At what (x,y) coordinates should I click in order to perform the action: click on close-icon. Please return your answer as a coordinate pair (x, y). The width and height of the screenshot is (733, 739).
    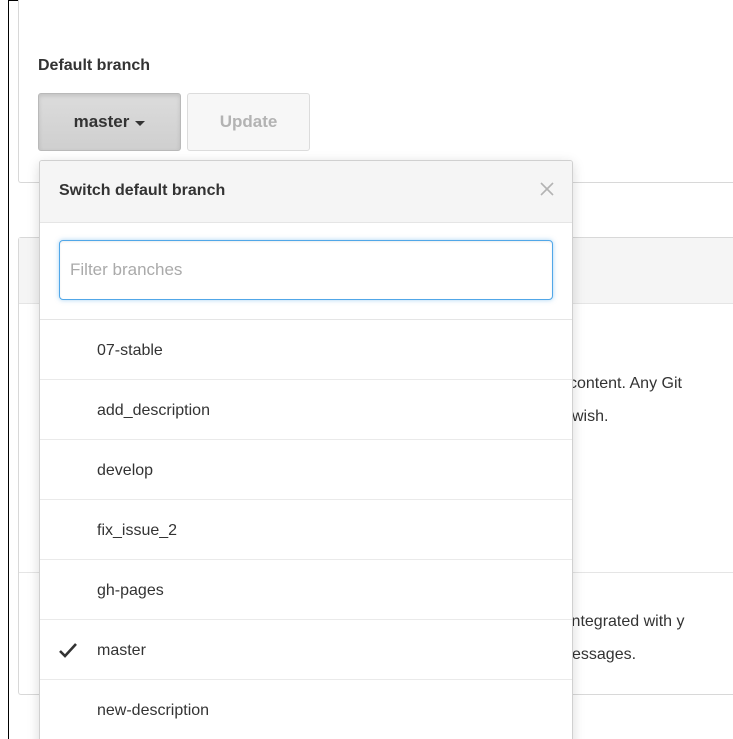
    Looking at the image, I should click on (547, 189).